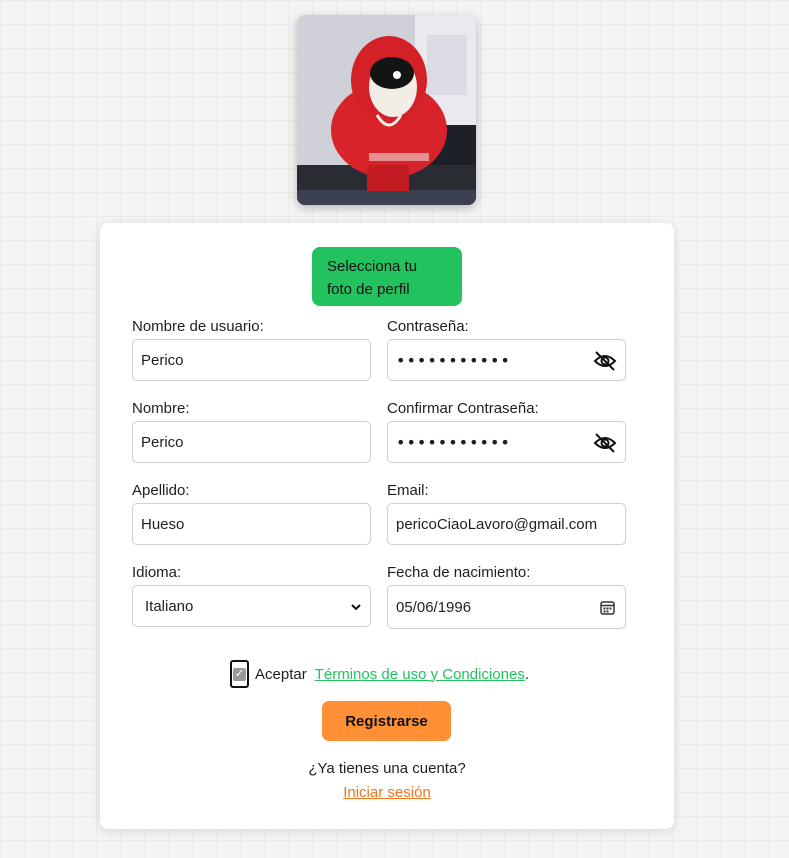 This screenshot has height=858, width=789. What do you see at coordinates (526, 674) in the screenshot?
I see `terms-suffix: .` at bounding box center [526, 674].